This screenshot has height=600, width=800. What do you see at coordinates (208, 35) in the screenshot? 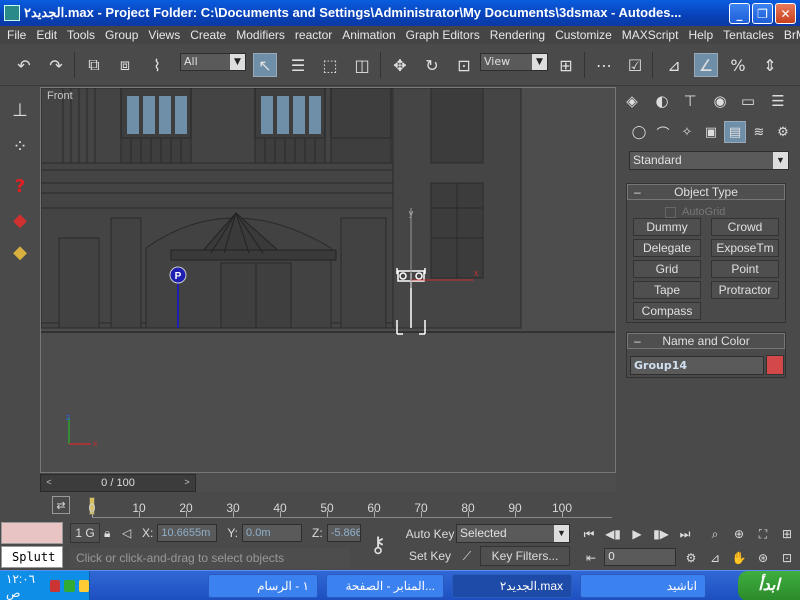
I see `menu-create: Create` at bounding box center [208, 35].